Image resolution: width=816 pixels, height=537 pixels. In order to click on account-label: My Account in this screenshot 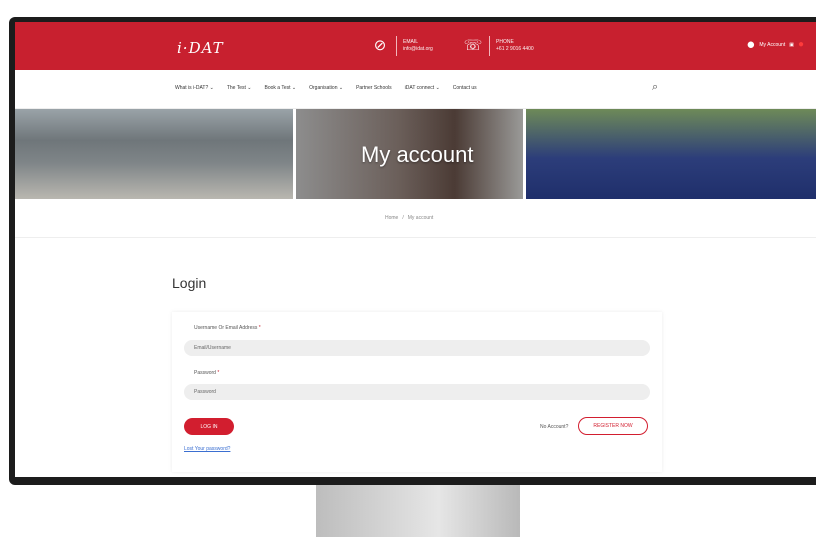, I will do `click(772, 44)`.